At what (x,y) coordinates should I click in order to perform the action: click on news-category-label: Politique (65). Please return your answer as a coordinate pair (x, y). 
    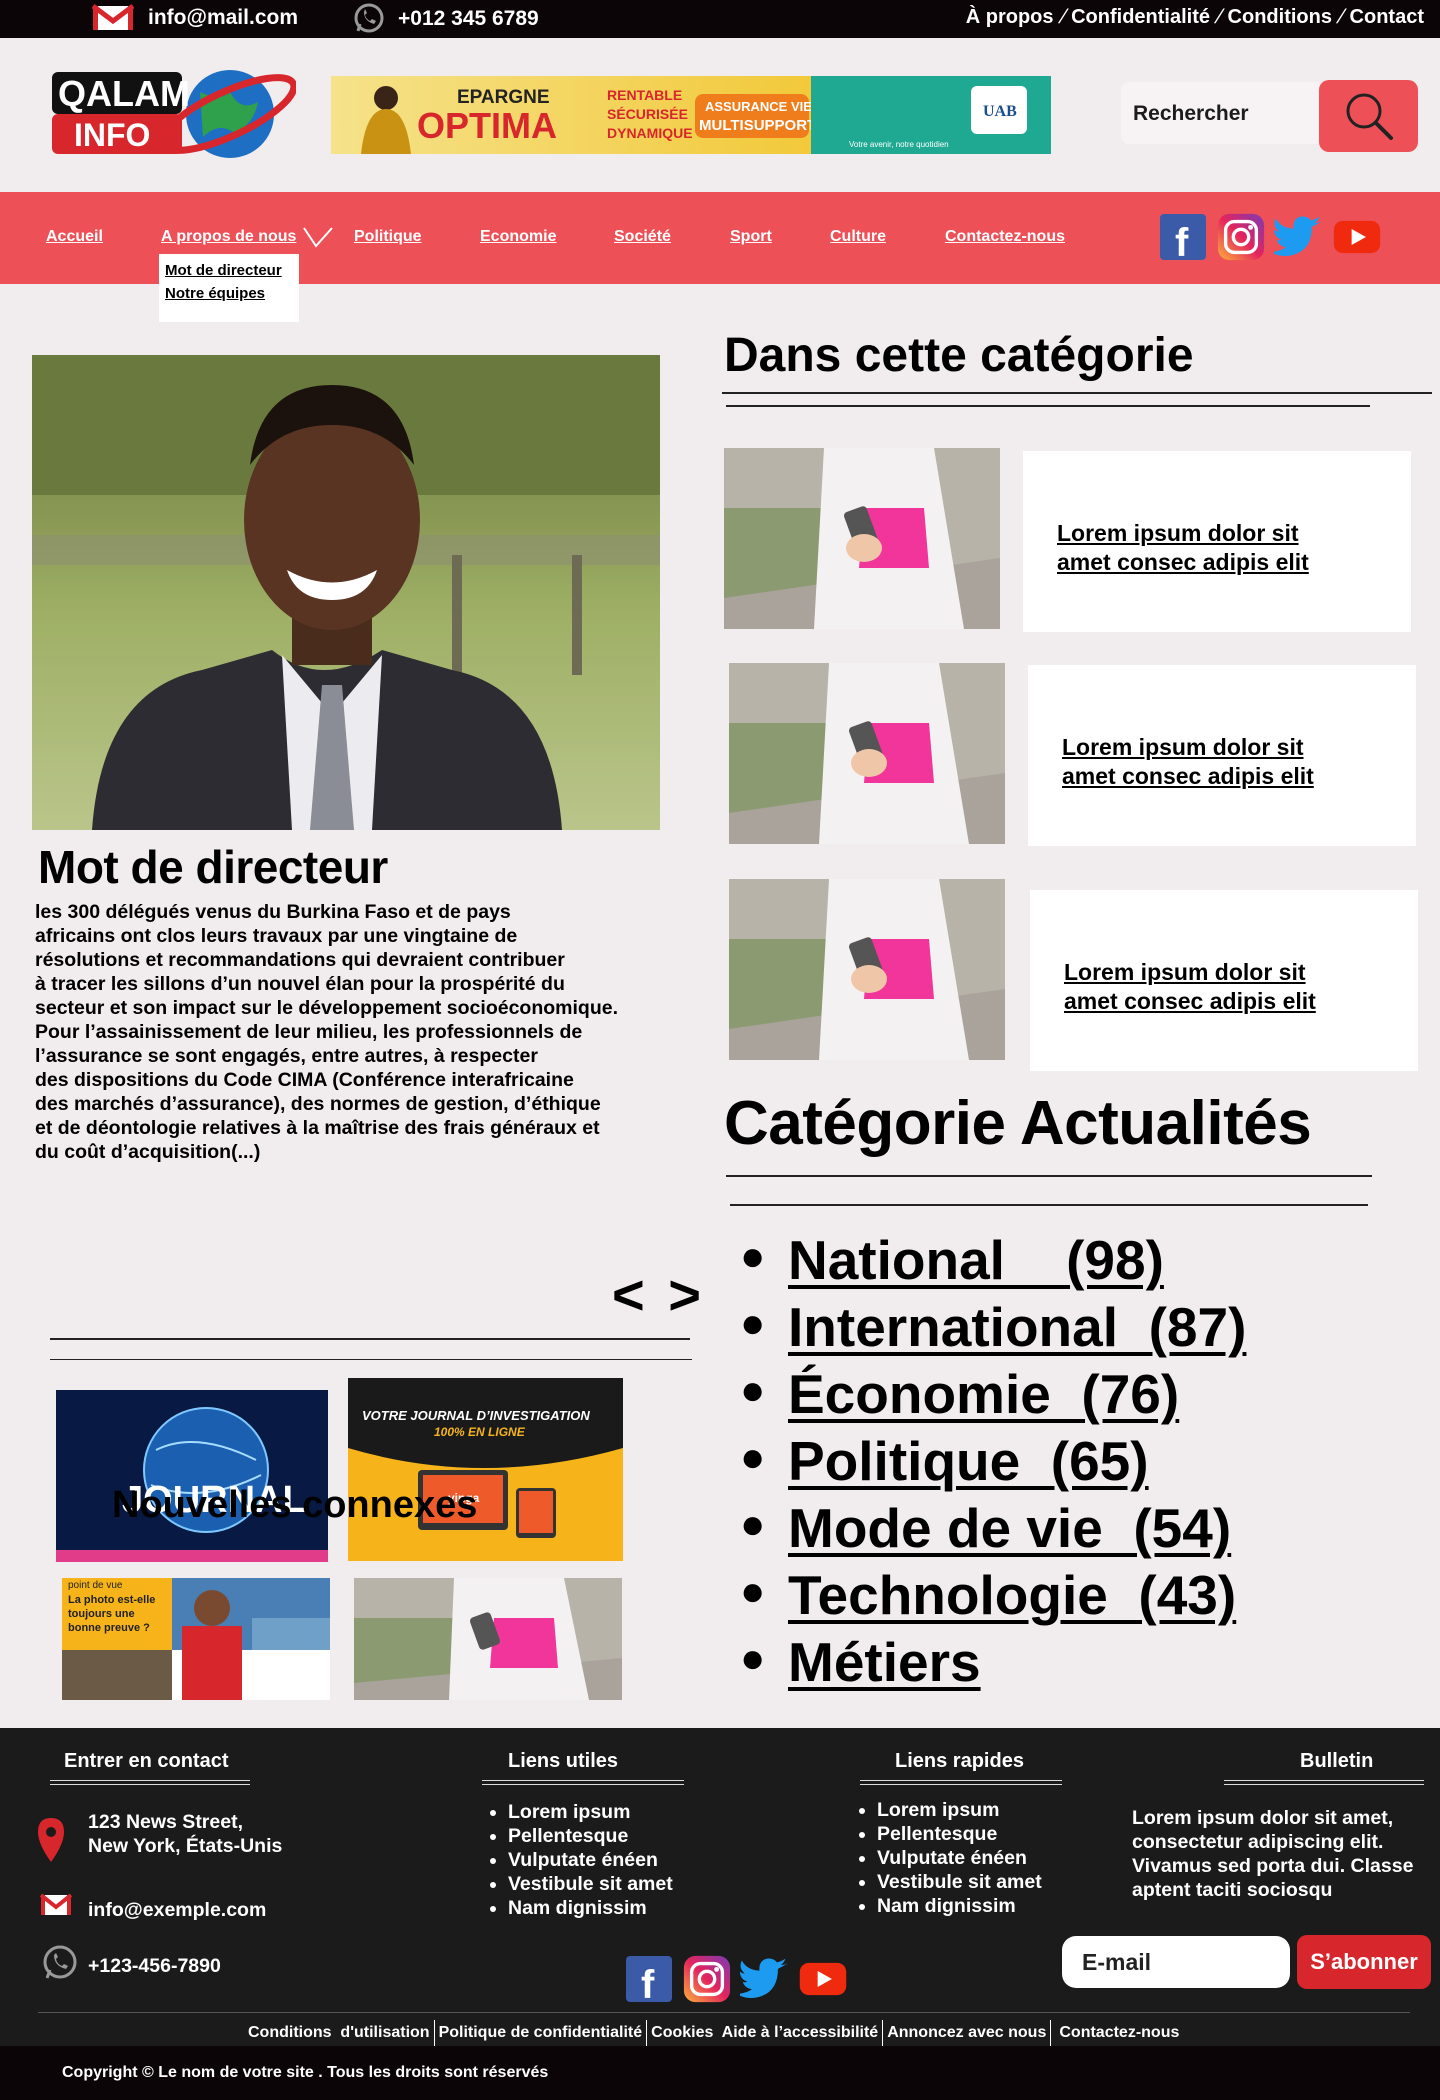
    Looking at the image, I should click on (968, 1461).